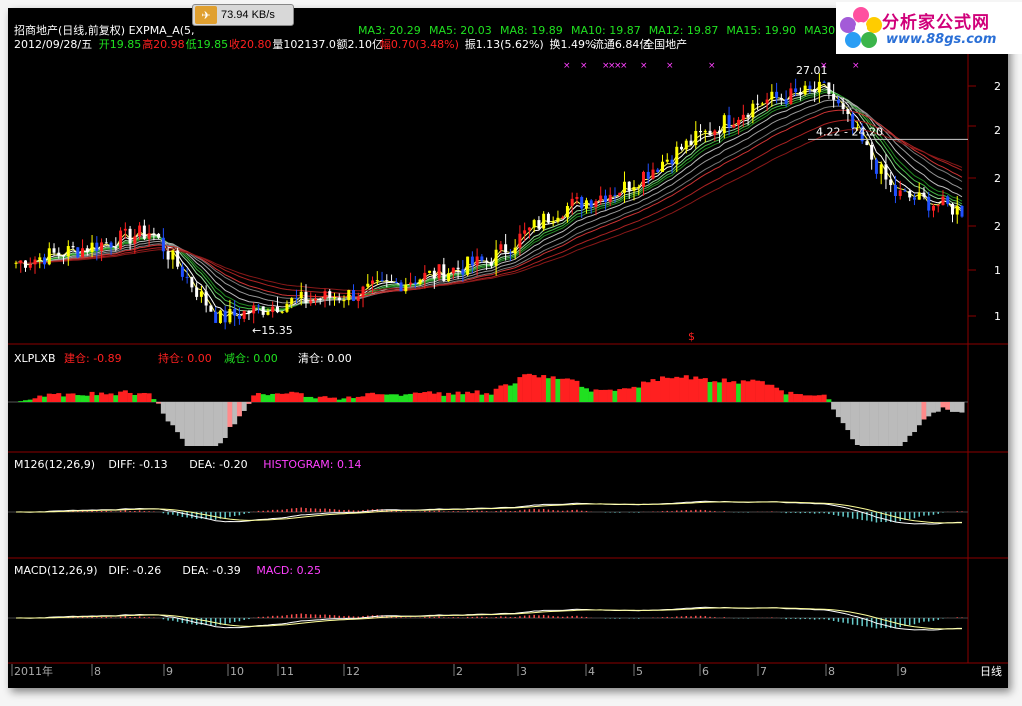 This screenshot has width=1022, height=706. Describe the element at coordinates (360, 44) in the screenshot. I see `quote-field: 额2.10亿` at that location.